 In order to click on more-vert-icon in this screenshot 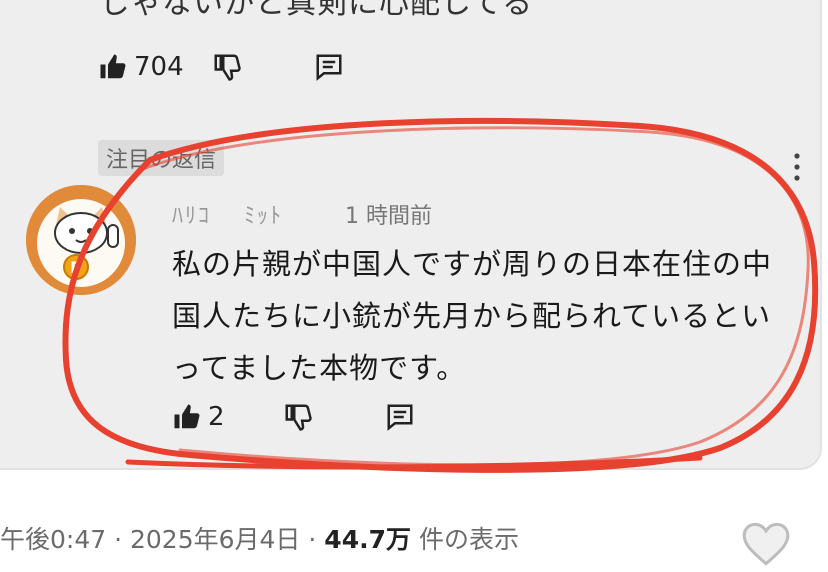, I will do `click(797, 170)`.